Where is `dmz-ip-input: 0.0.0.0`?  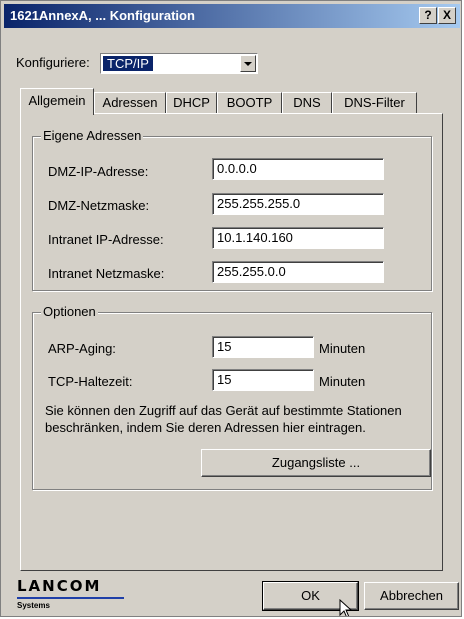 dmz-ip-input: 0.0.0.0 is located at coordinates (298, 169).